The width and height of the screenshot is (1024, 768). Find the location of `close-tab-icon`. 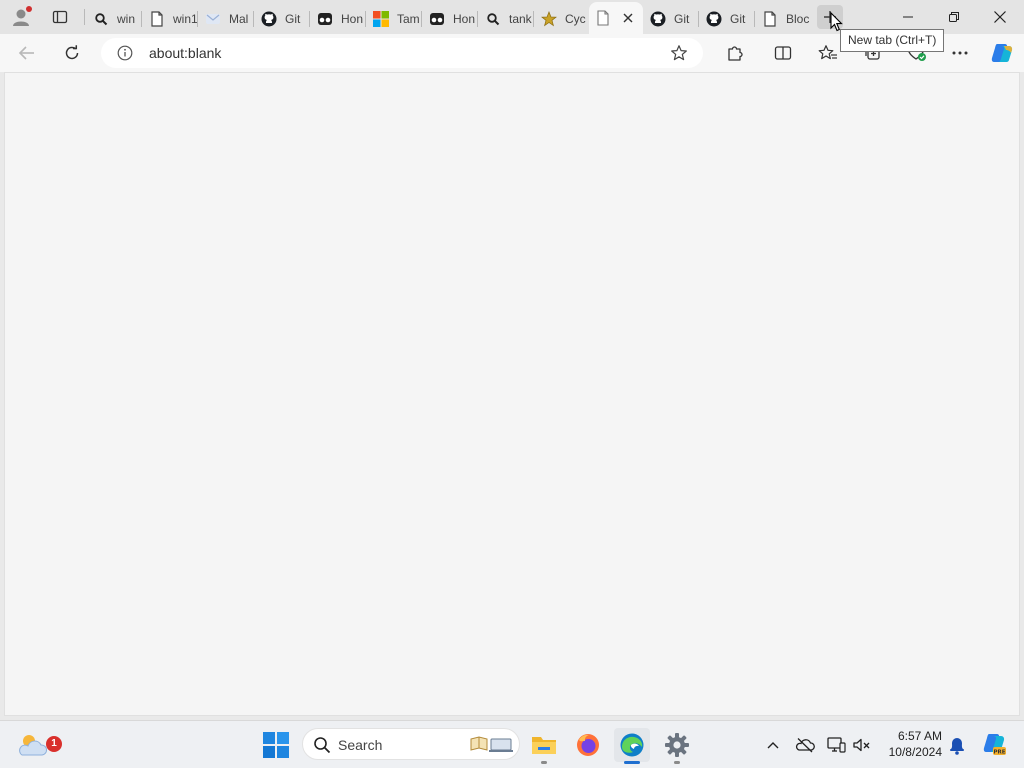

close-tab-icon is located at coordinates (628, 18).